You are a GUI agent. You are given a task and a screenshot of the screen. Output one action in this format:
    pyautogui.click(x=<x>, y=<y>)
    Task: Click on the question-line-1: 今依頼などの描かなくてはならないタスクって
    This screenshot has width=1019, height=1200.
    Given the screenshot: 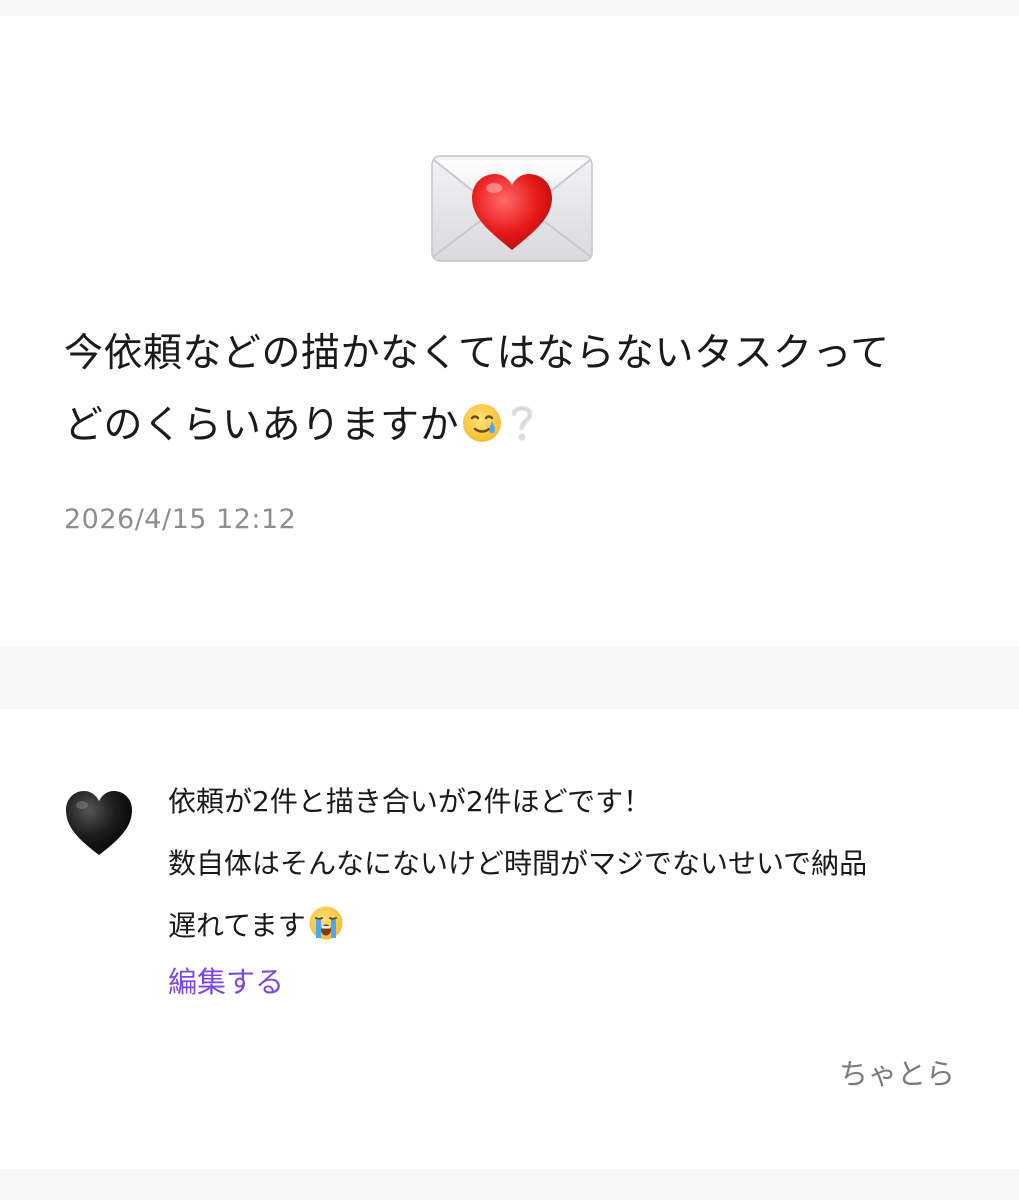 What is the action you would take?
    pyautogui.click(x=477, y=353)
    